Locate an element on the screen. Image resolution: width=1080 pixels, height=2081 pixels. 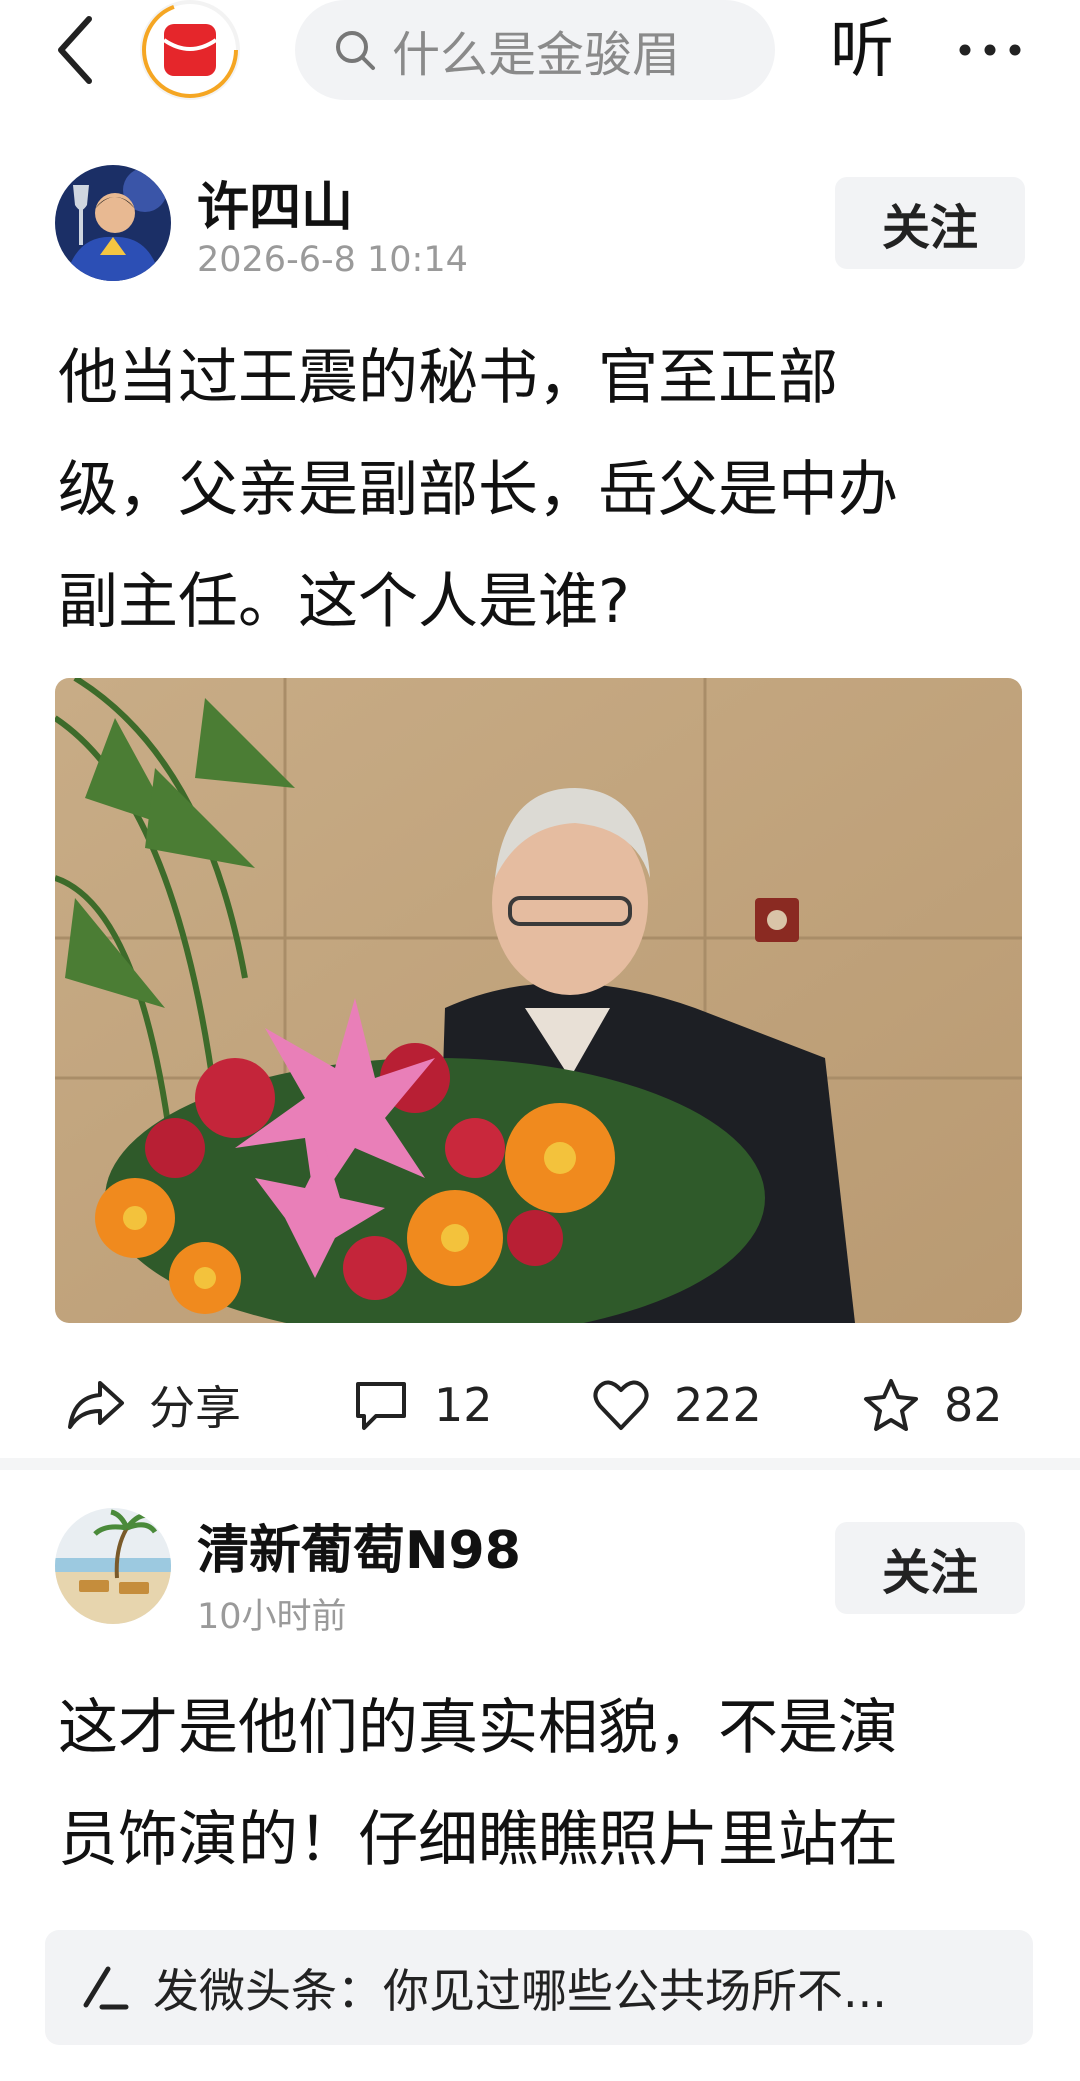
post-text-line: 他当过王震的秘书，官至正部 is located at coordinates (448, 378).